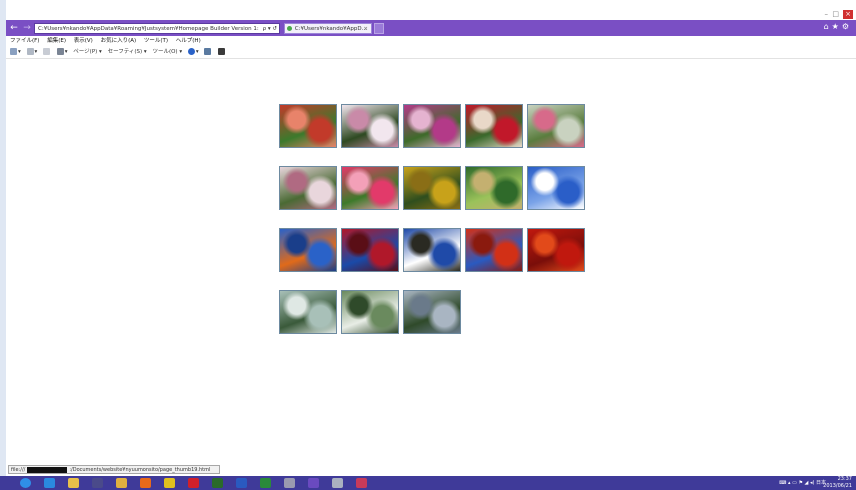 This screenshot has width=856, height=490. I want to click on safety-menu: セーフティ(S) ▾, so click(127, 52).